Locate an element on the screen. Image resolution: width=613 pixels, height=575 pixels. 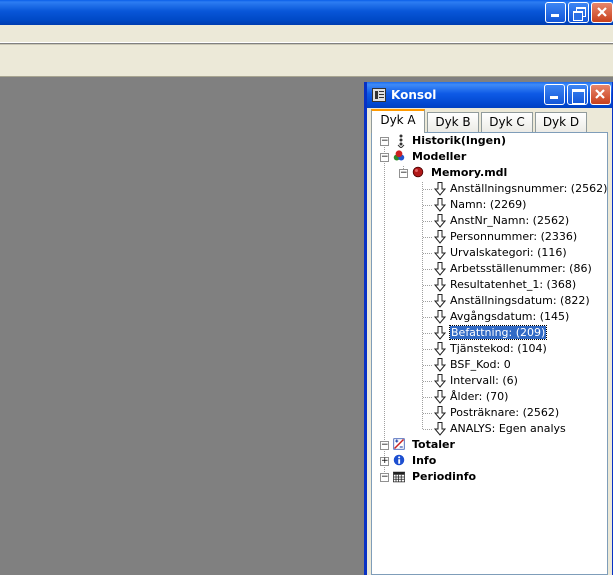
tree-label-periodinfo: Periodinfo is located at coordinates (444, 476).